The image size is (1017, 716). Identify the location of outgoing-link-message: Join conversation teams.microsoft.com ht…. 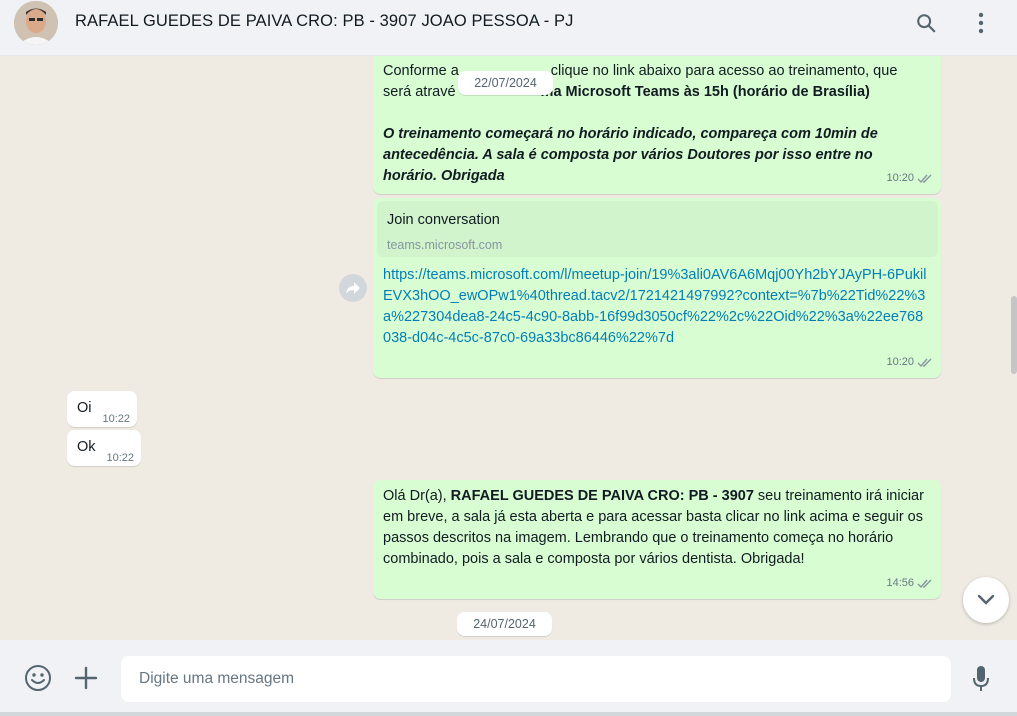
(657, 288).